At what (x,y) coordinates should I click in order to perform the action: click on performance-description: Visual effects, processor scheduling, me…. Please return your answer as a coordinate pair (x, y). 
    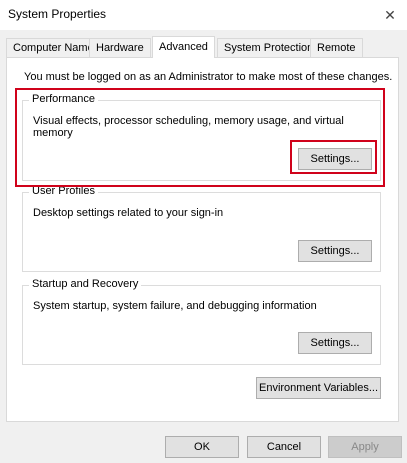
    Looking at the image, I should click on (188, 127).